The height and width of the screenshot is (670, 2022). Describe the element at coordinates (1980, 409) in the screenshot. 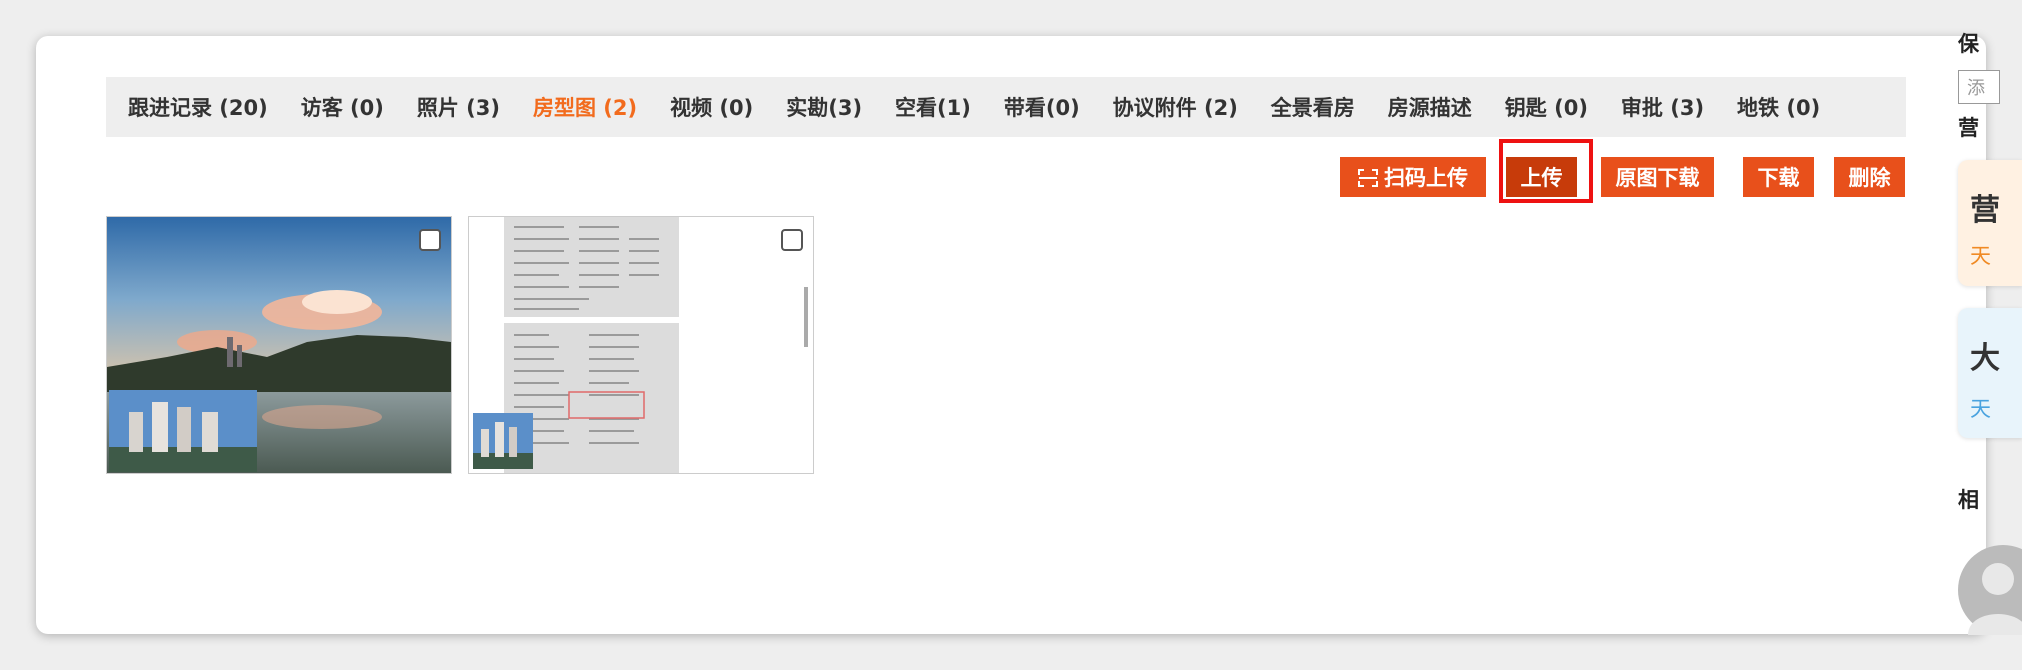

I see `side-card-2-sub: 天` at that location.